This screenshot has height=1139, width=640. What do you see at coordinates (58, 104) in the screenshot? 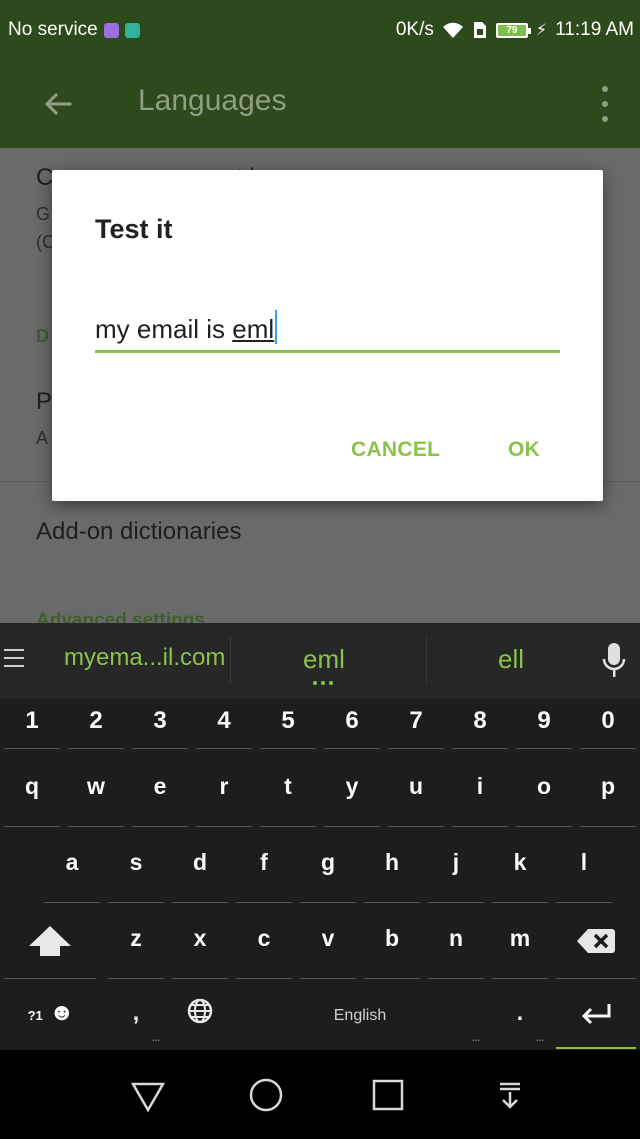
I see `back-arrow-icon` at bounding box center [58, 104].